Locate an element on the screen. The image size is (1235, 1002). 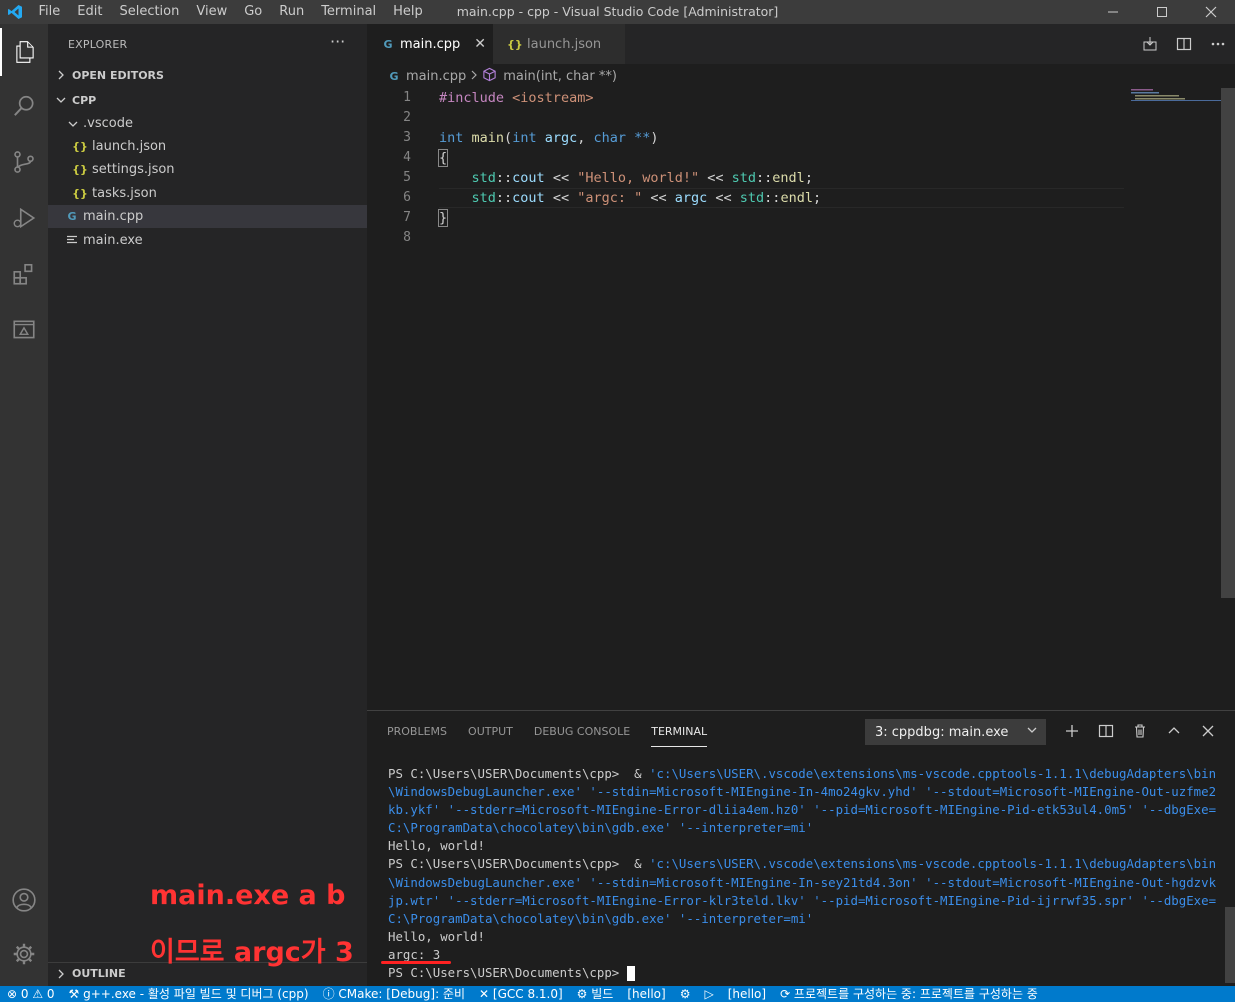
split-terminal-button is located at coordinates (1106, 731).